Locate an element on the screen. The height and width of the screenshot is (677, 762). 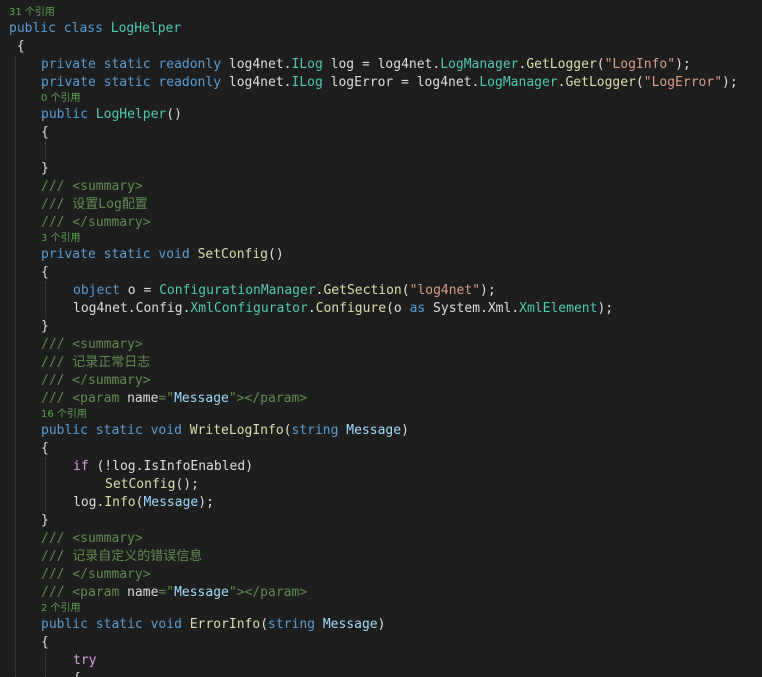
reference-count: 0 个引用 is located at coordinates (61, 98).